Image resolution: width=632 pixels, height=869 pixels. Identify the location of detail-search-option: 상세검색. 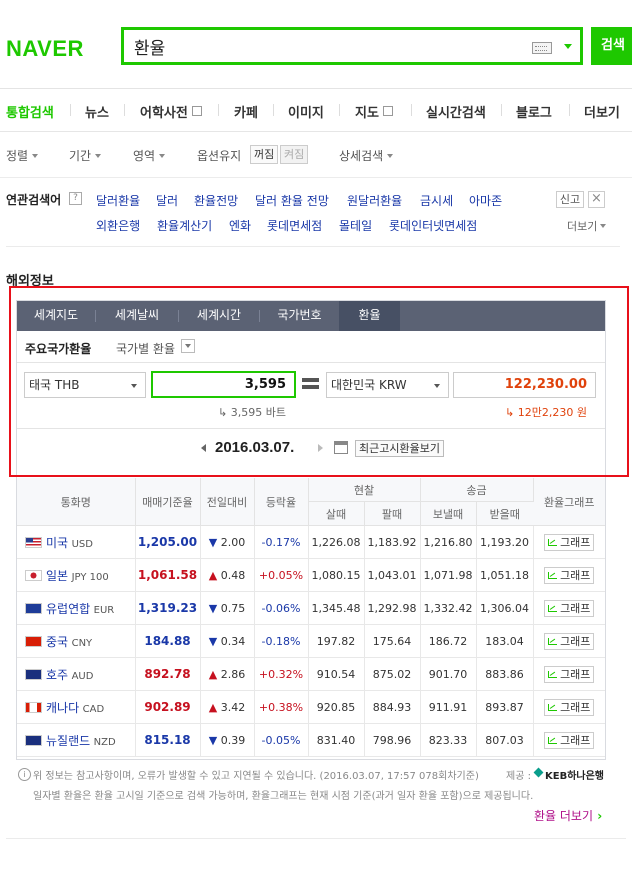
(366, 155).